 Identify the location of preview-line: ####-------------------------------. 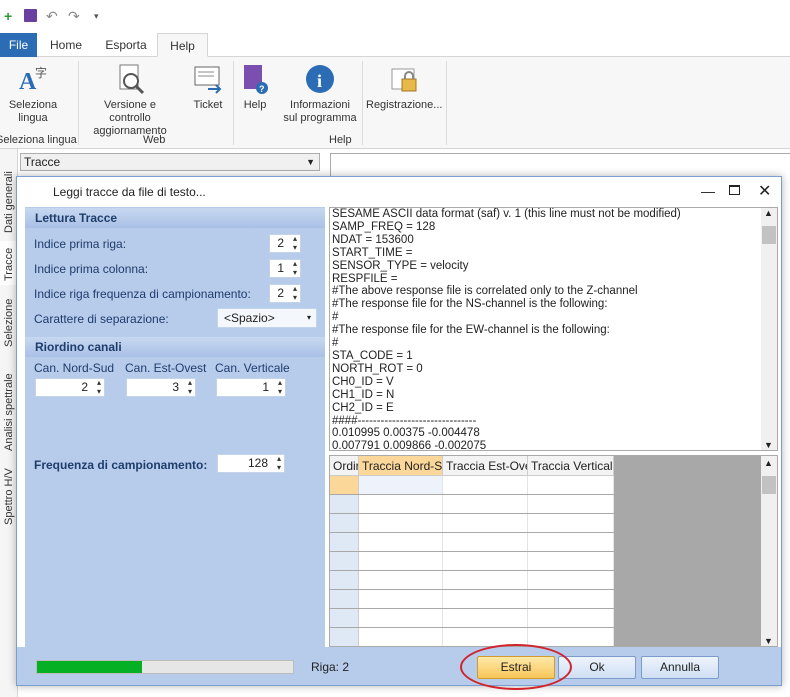
(404, 420).